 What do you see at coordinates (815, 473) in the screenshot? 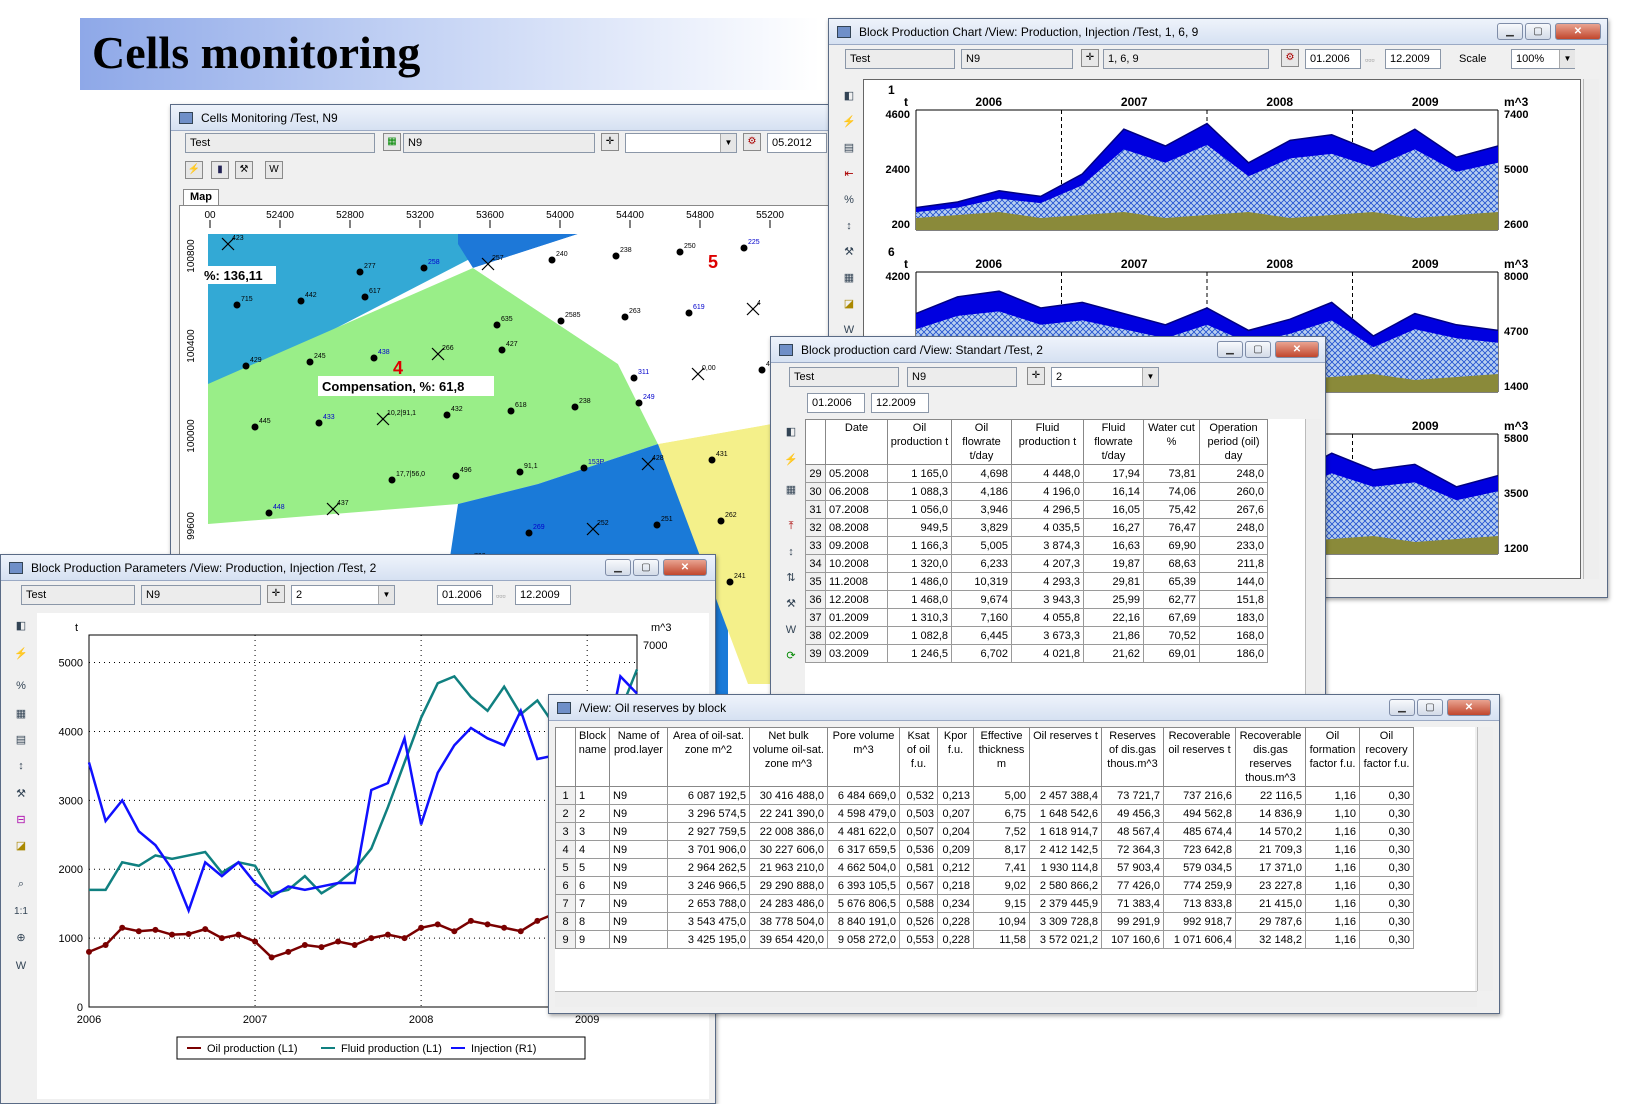
I see `row-number: 29` at bounding box center [815, 473].